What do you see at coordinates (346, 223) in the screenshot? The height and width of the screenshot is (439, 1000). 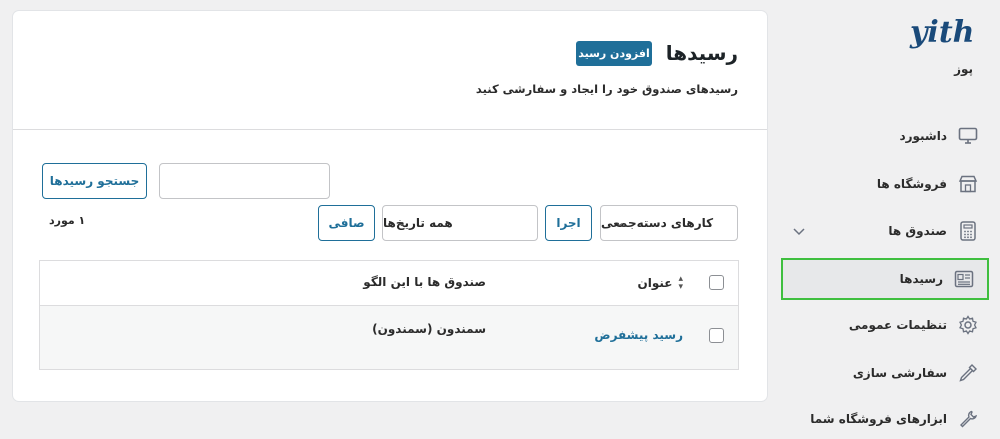 I see `filter-button: صافی` at bounding box center [346, 223].